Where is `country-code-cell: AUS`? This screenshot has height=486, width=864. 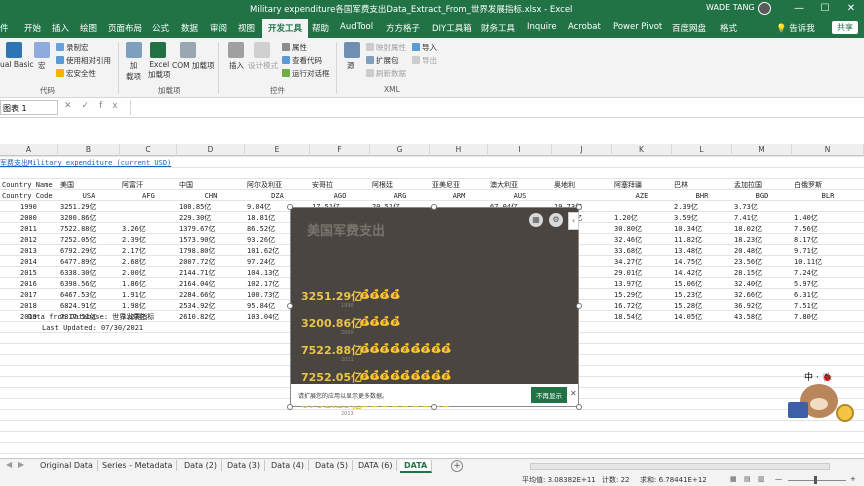 country-code-cell: AUS is located at coordinates (520, 196).